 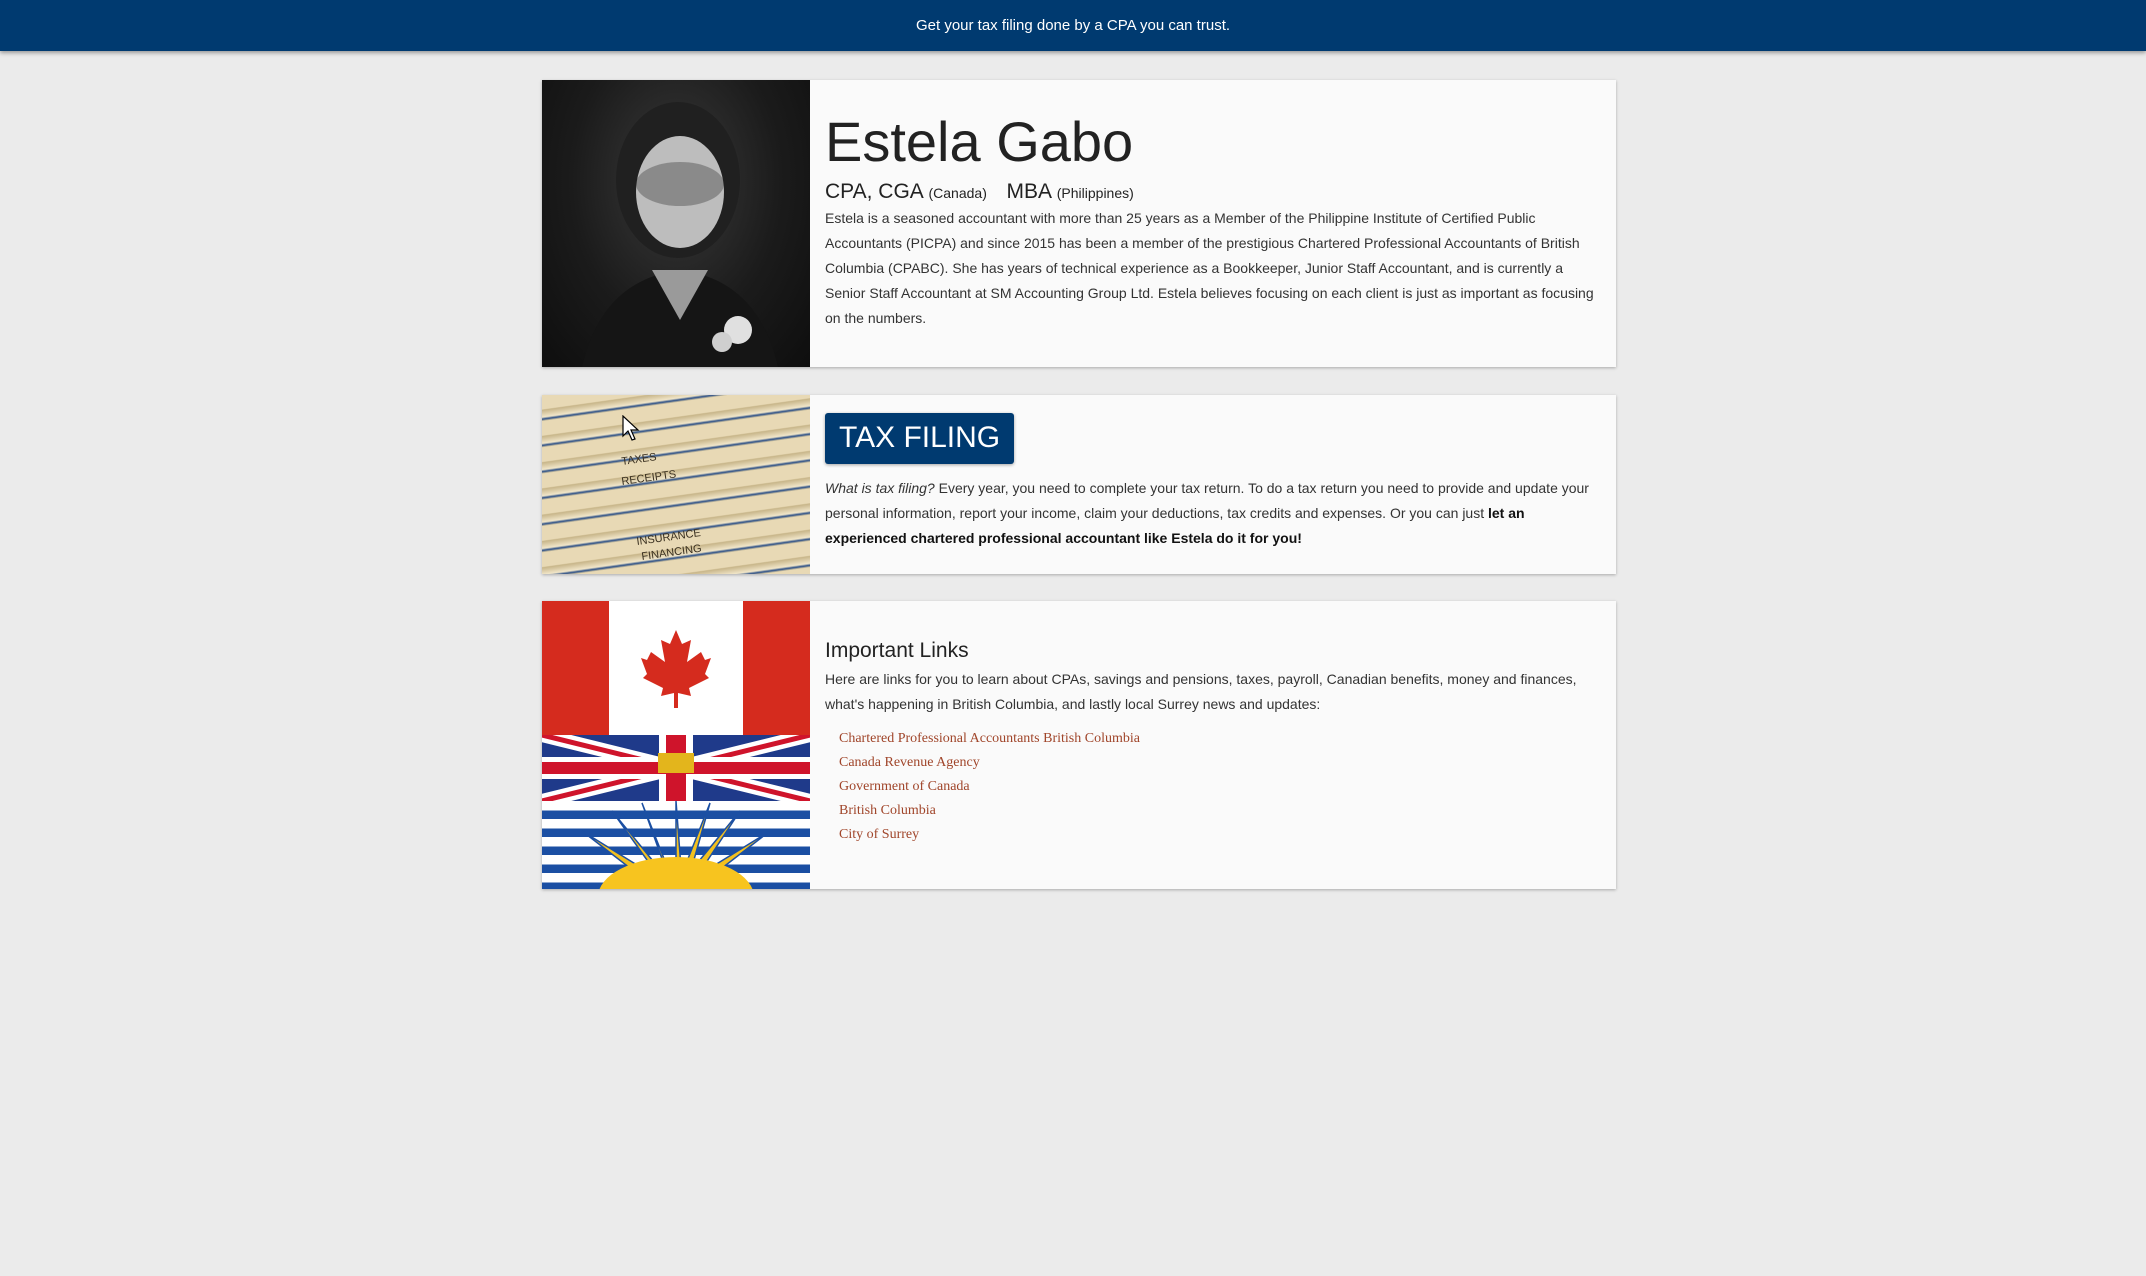 What do you see at coordinates (1220, 835) in the screenshot?
I see `list-item: City of Surrey` at bounding box center [1220, 835].